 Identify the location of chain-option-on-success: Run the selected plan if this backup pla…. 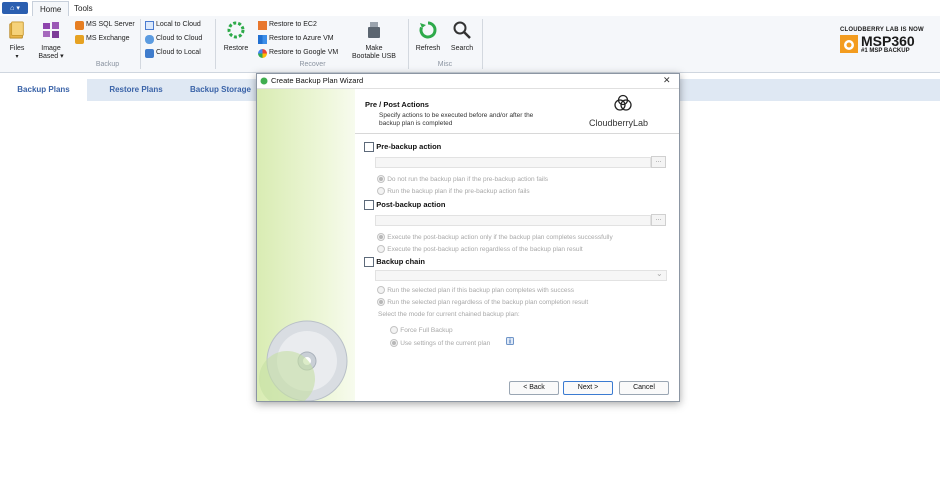
(475, 289).